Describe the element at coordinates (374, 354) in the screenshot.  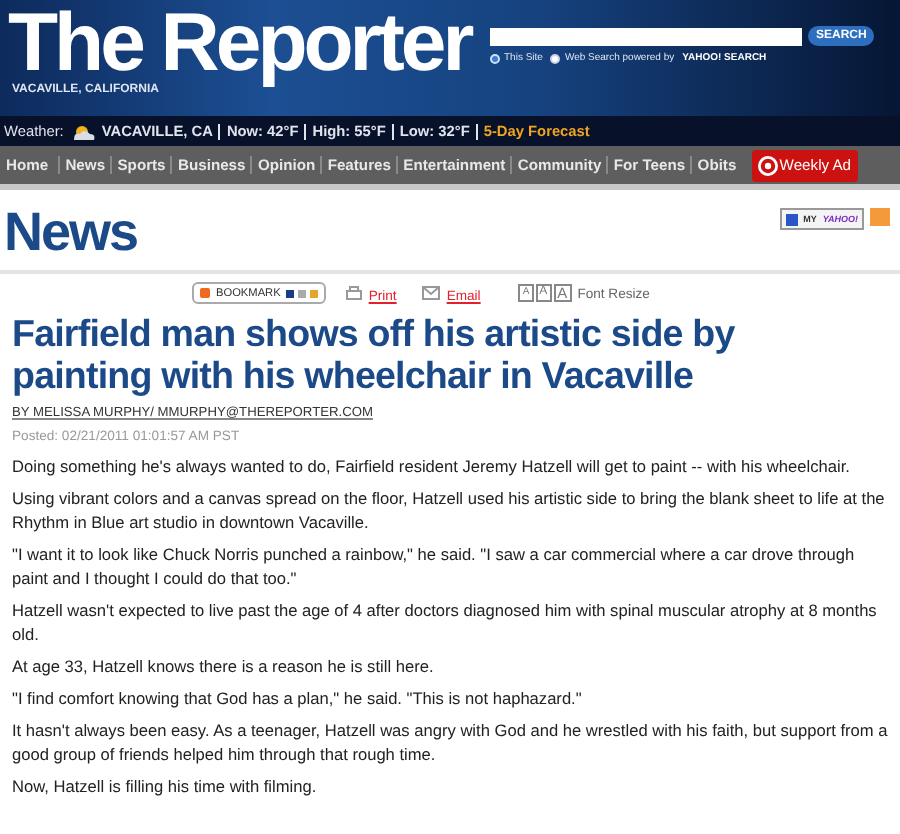
I see `article-headline: Fairfield man shows off his artistic side by painting with his wheelchair in Vacaville` at that location.